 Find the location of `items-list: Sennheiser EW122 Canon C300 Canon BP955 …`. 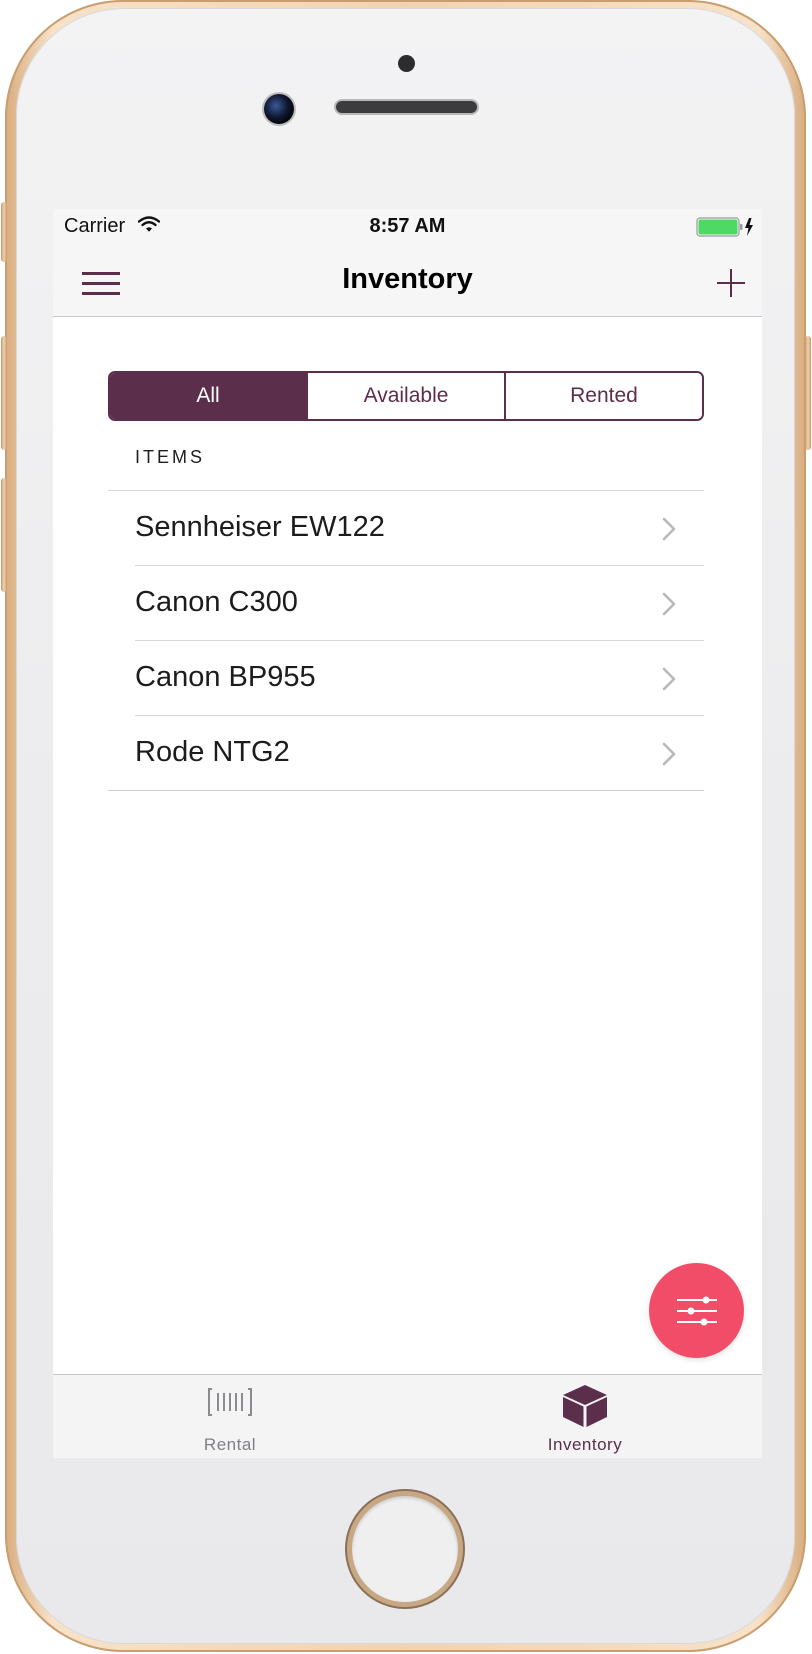

items-list: Sennheiser EW122 Canon C300 Canon BP955 … is located at coordinates (406, 640).